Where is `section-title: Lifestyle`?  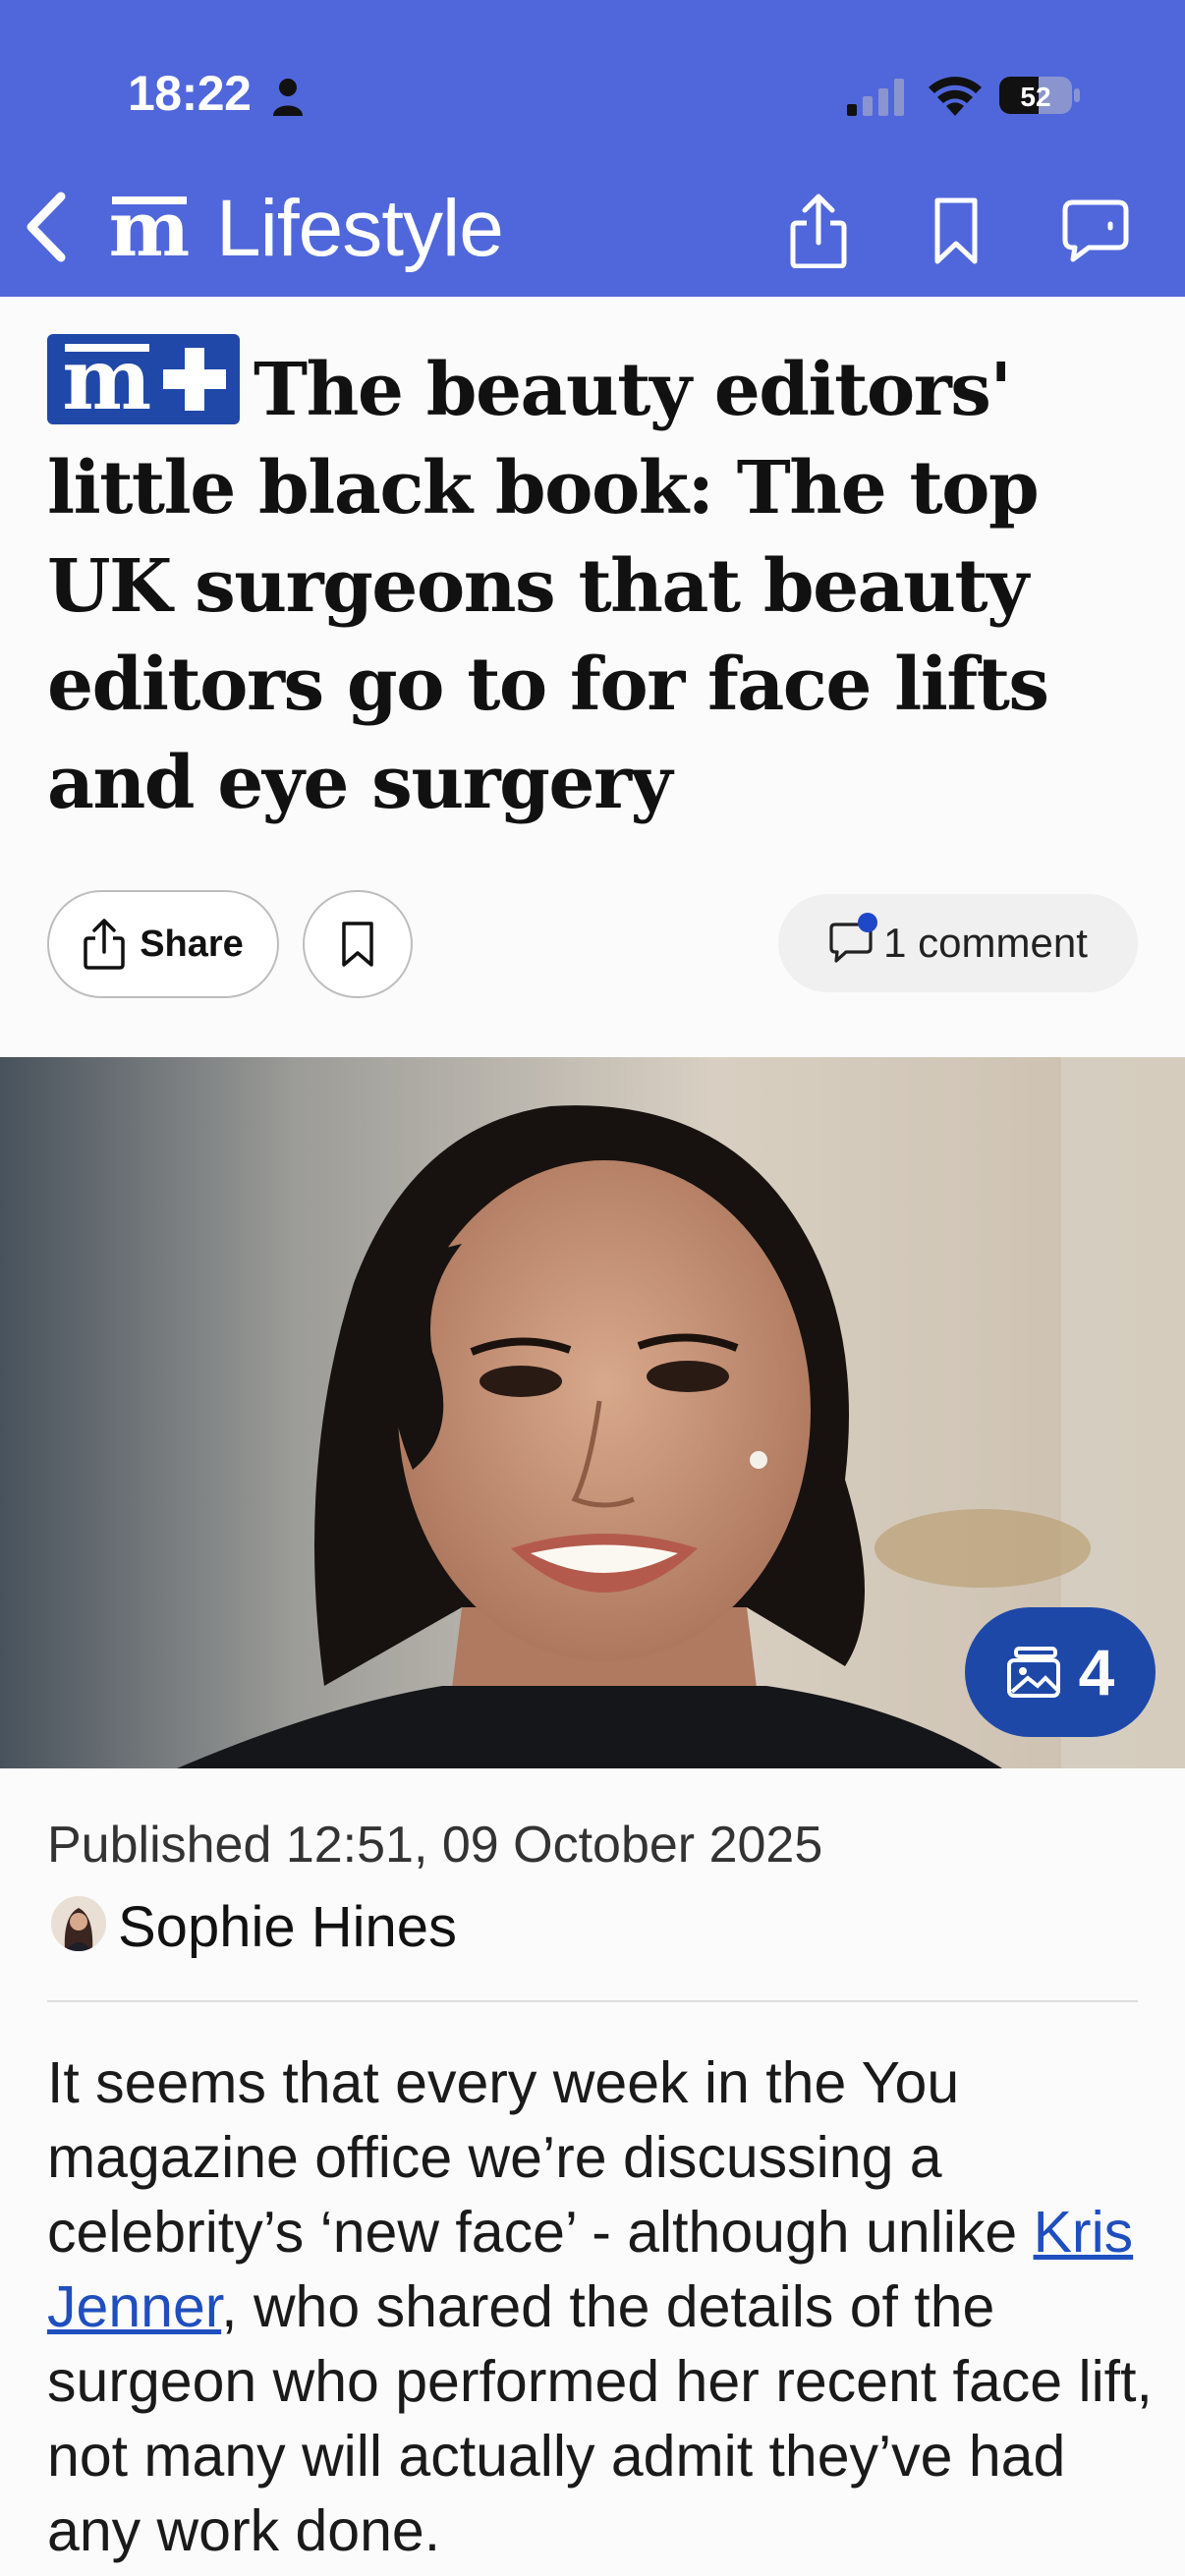
section-title: Lifestyle is located at coordinates (360, 228).